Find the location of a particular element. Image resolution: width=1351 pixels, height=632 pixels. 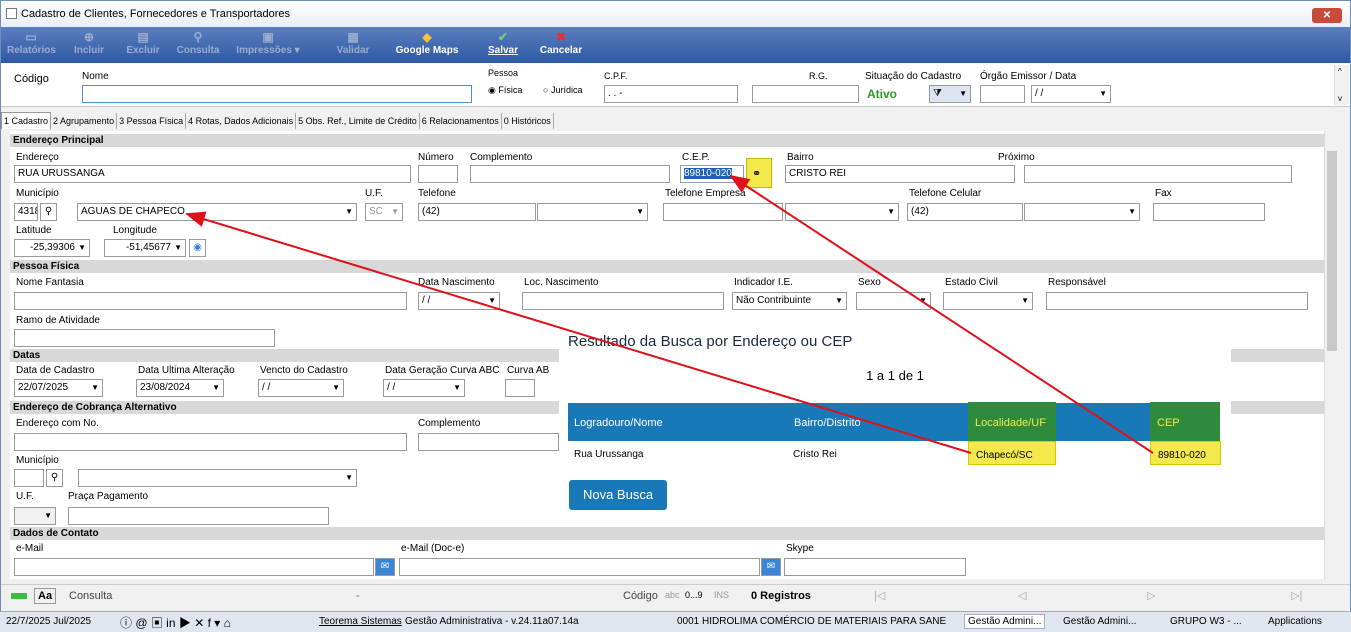

status-codigo: Código is located at coordinates (640, 596).